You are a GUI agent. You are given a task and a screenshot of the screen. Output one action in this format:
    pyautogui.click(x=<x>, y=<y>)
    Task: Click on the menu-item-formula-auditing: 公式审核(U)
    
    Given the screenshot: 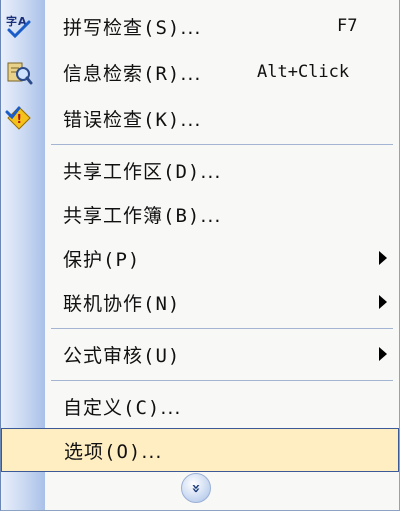 What is the action you would take?
    pyautogui.click(x=200, y=354)
    